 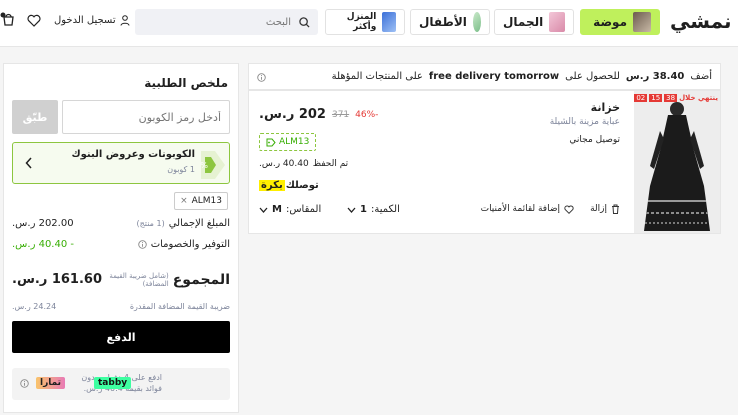 I want to click on tag-icon, so click(x=271, y=142).